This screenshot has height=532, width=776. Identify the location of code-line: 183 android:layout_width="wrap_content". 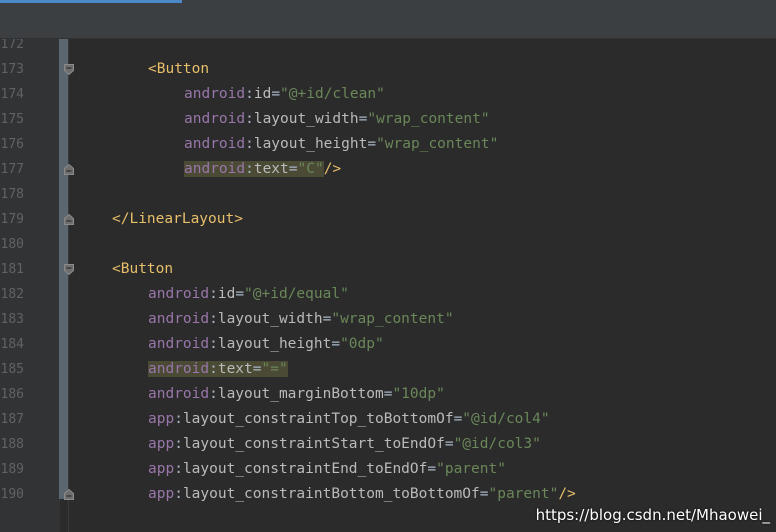
(388, 319).